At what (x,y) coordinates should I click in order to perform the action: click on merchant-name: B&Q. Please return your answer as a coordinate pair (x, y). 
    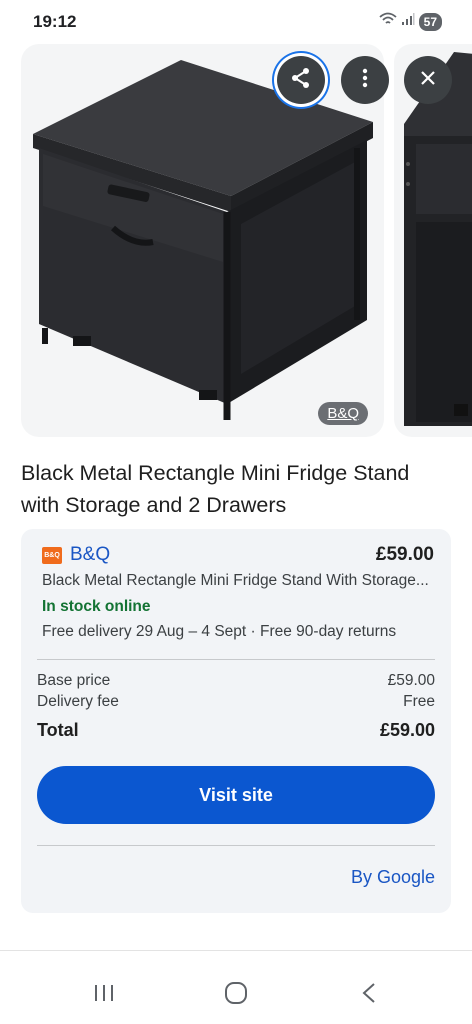
    Looking at the image, I should click on (90, 555).